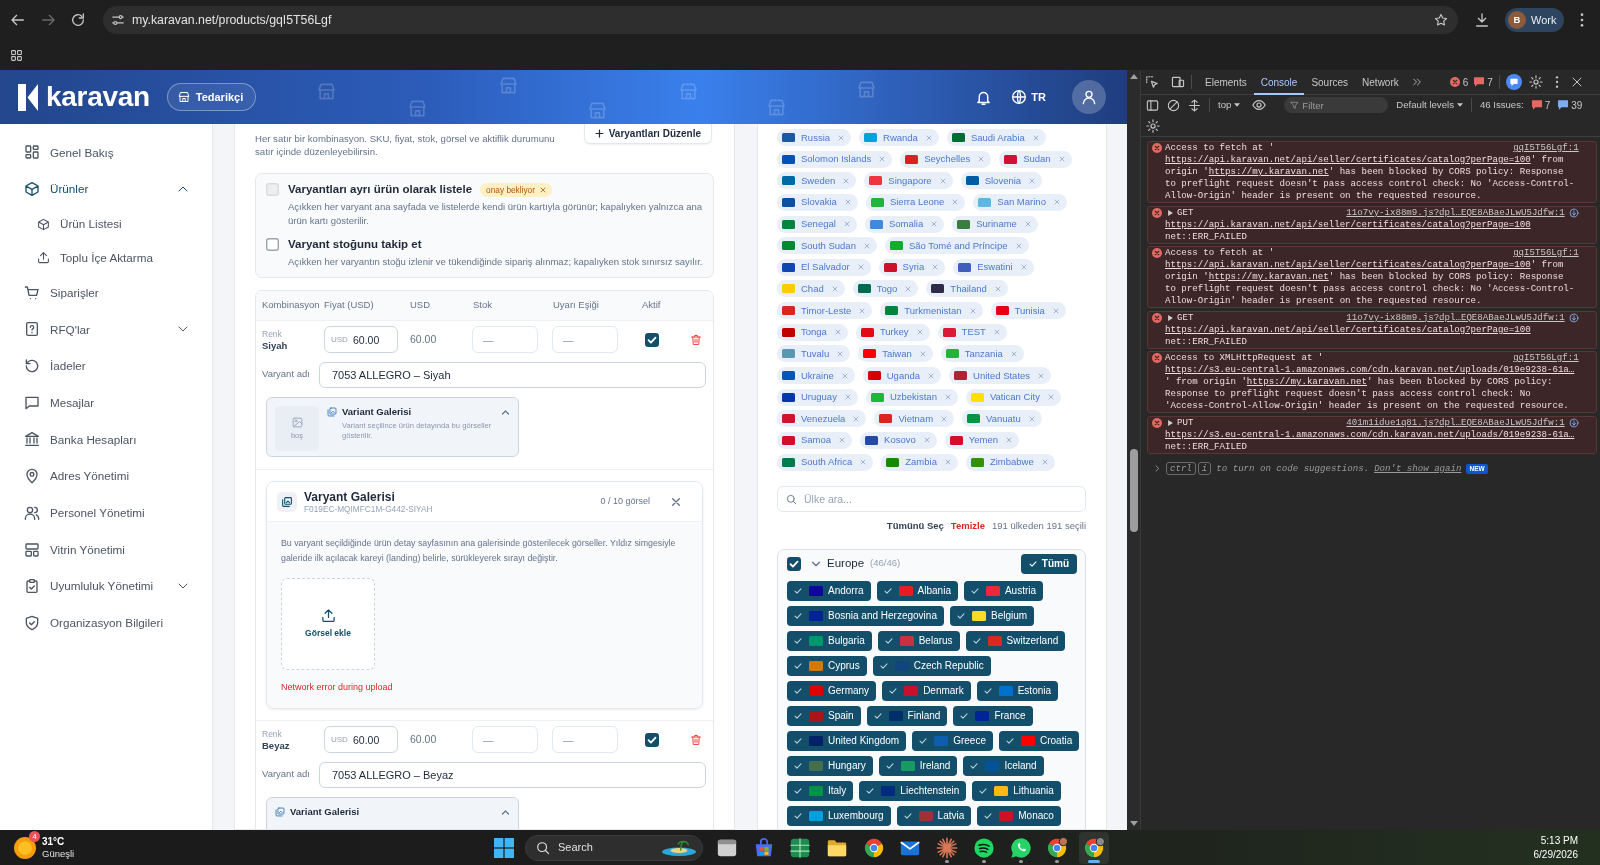 The image size is (1600, 865). What do you see at coordinates (1541, 105) in the screenshot?
I see `issue-errors-button: 7` at bounding box center [1541, 105].